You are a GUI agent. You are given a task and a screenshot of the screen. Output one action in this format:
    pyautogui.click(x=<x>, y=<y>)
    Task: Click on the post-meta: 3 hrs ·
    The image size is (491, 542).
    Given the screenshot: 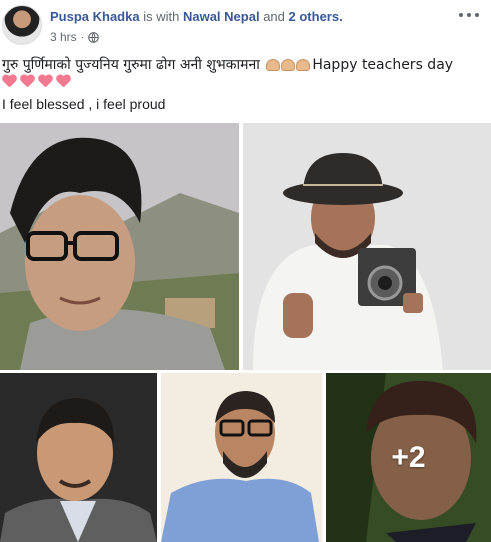 What is the action you would take?
    pyautogui.click(x=74, y=37)
    